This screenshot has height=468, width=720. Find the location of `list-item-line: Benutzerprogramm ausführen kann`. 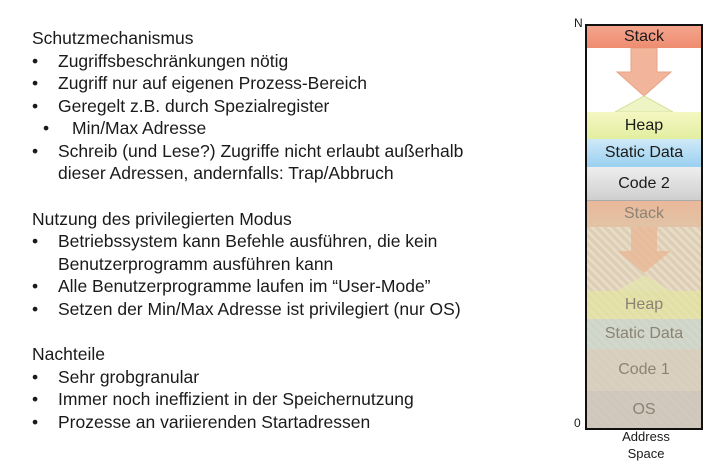

list-item-line: Benutzerprogramm ausführen kann is located at coordinates (196, 263).